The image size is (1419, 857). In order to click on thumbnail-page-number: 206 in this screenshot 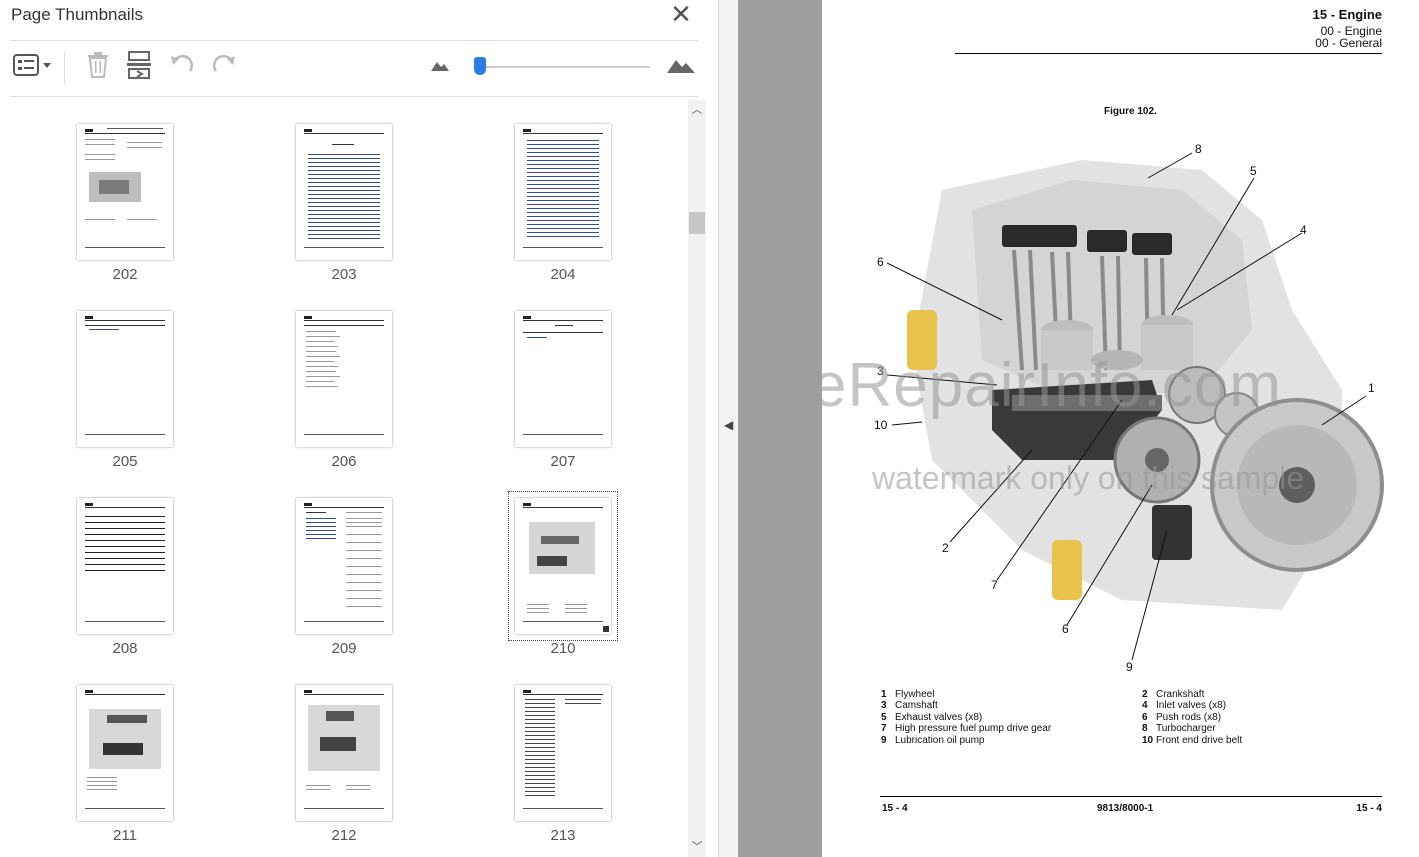, I will do `click(344, 461)`.